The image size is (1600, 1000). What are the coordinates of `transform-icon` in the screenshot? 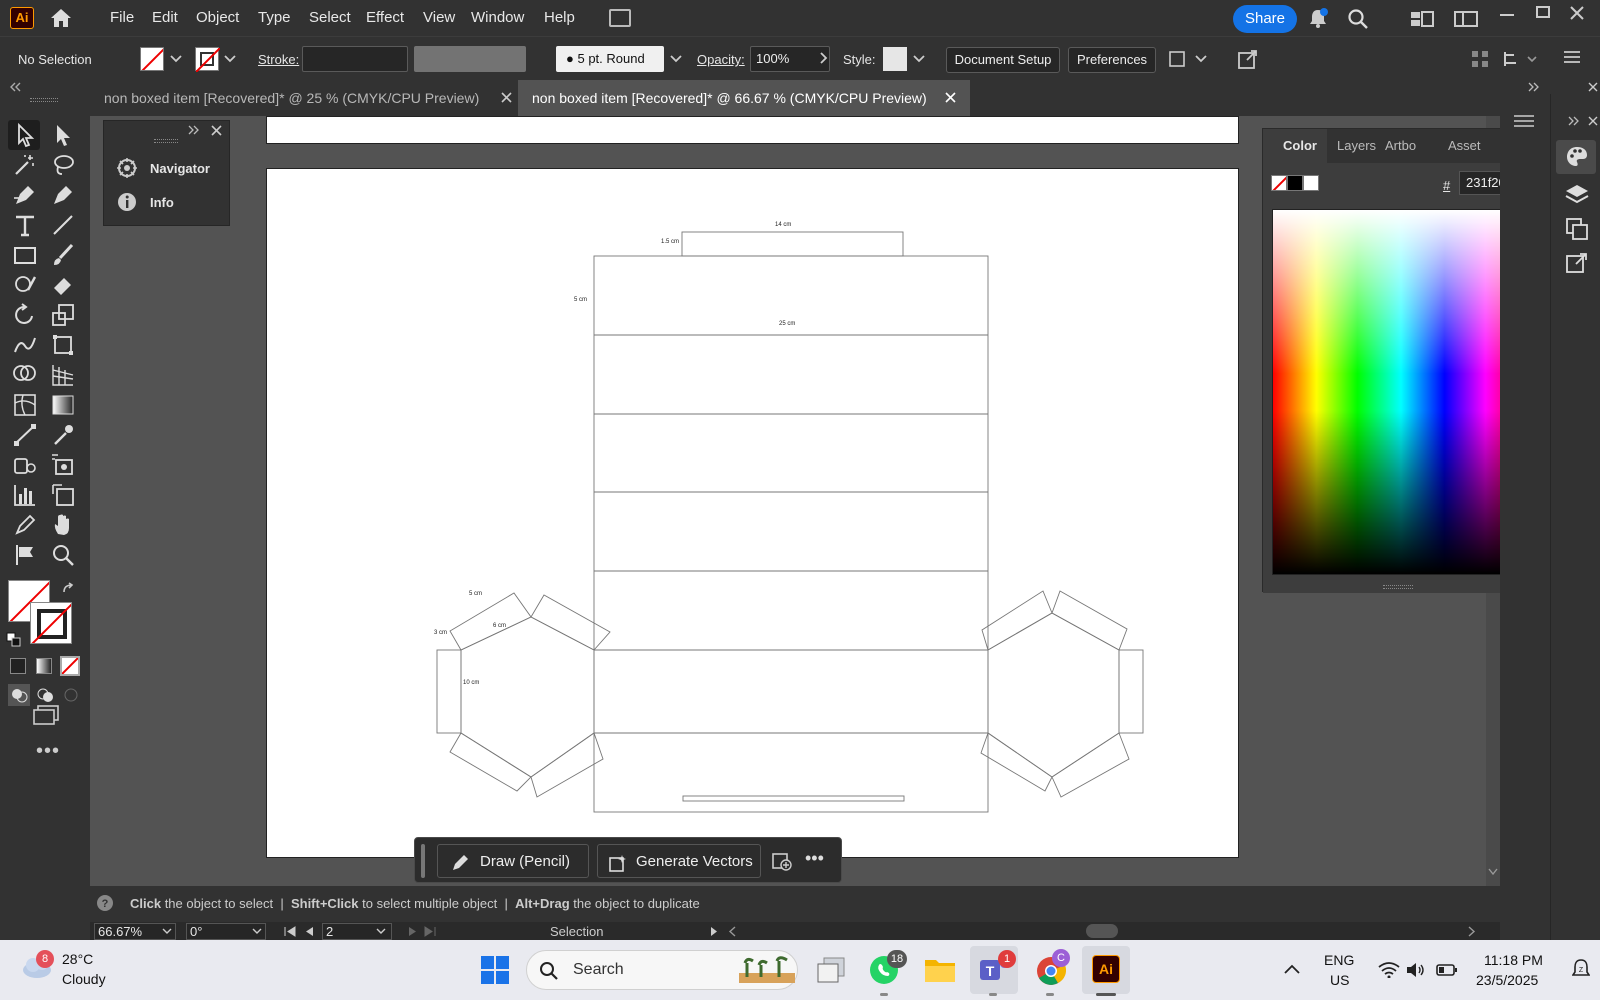 It's located at (1522, 59).